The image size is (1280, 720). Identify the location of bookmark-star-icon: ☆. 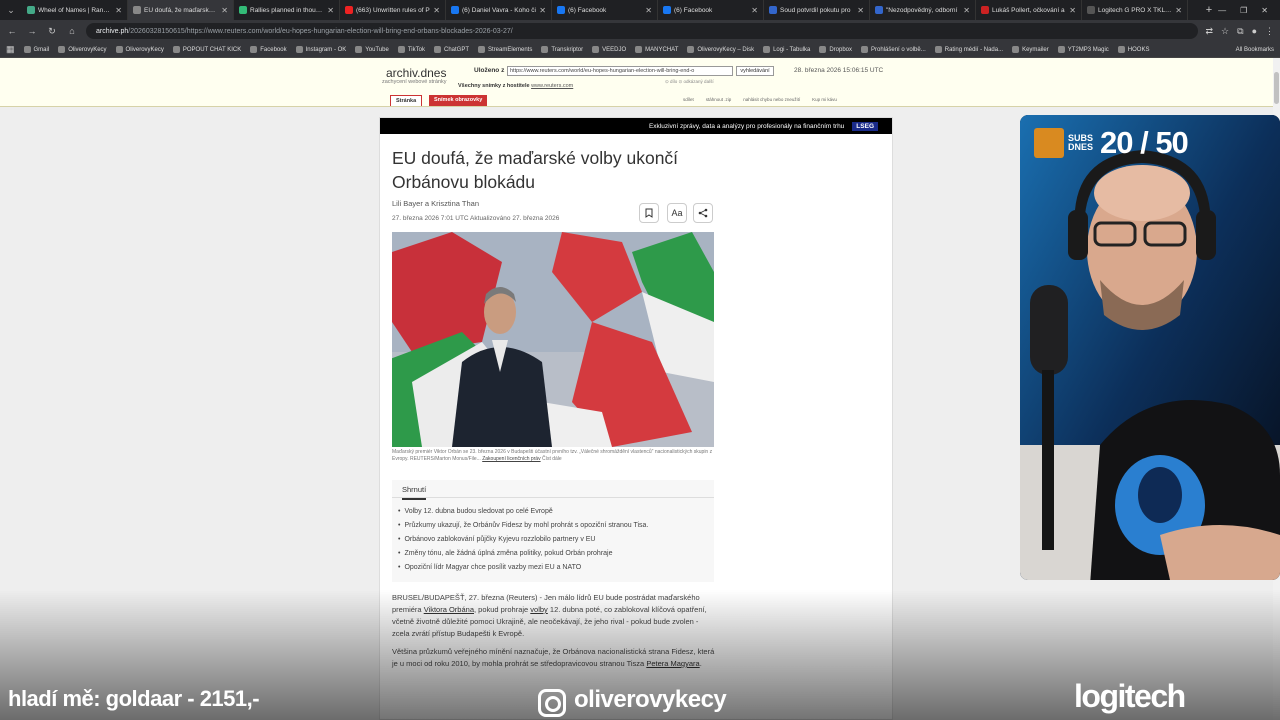
(1225, 31).